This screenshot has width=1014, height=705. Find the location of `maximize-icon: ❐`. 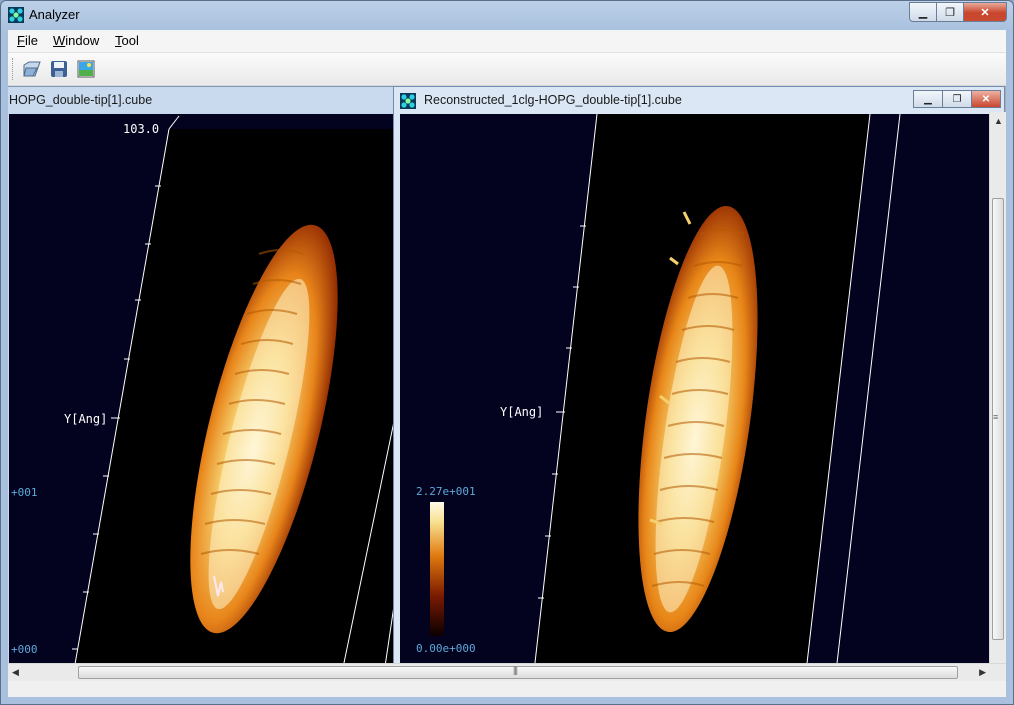

maximize-icon: ❐ is located at coordinates (950, 12).